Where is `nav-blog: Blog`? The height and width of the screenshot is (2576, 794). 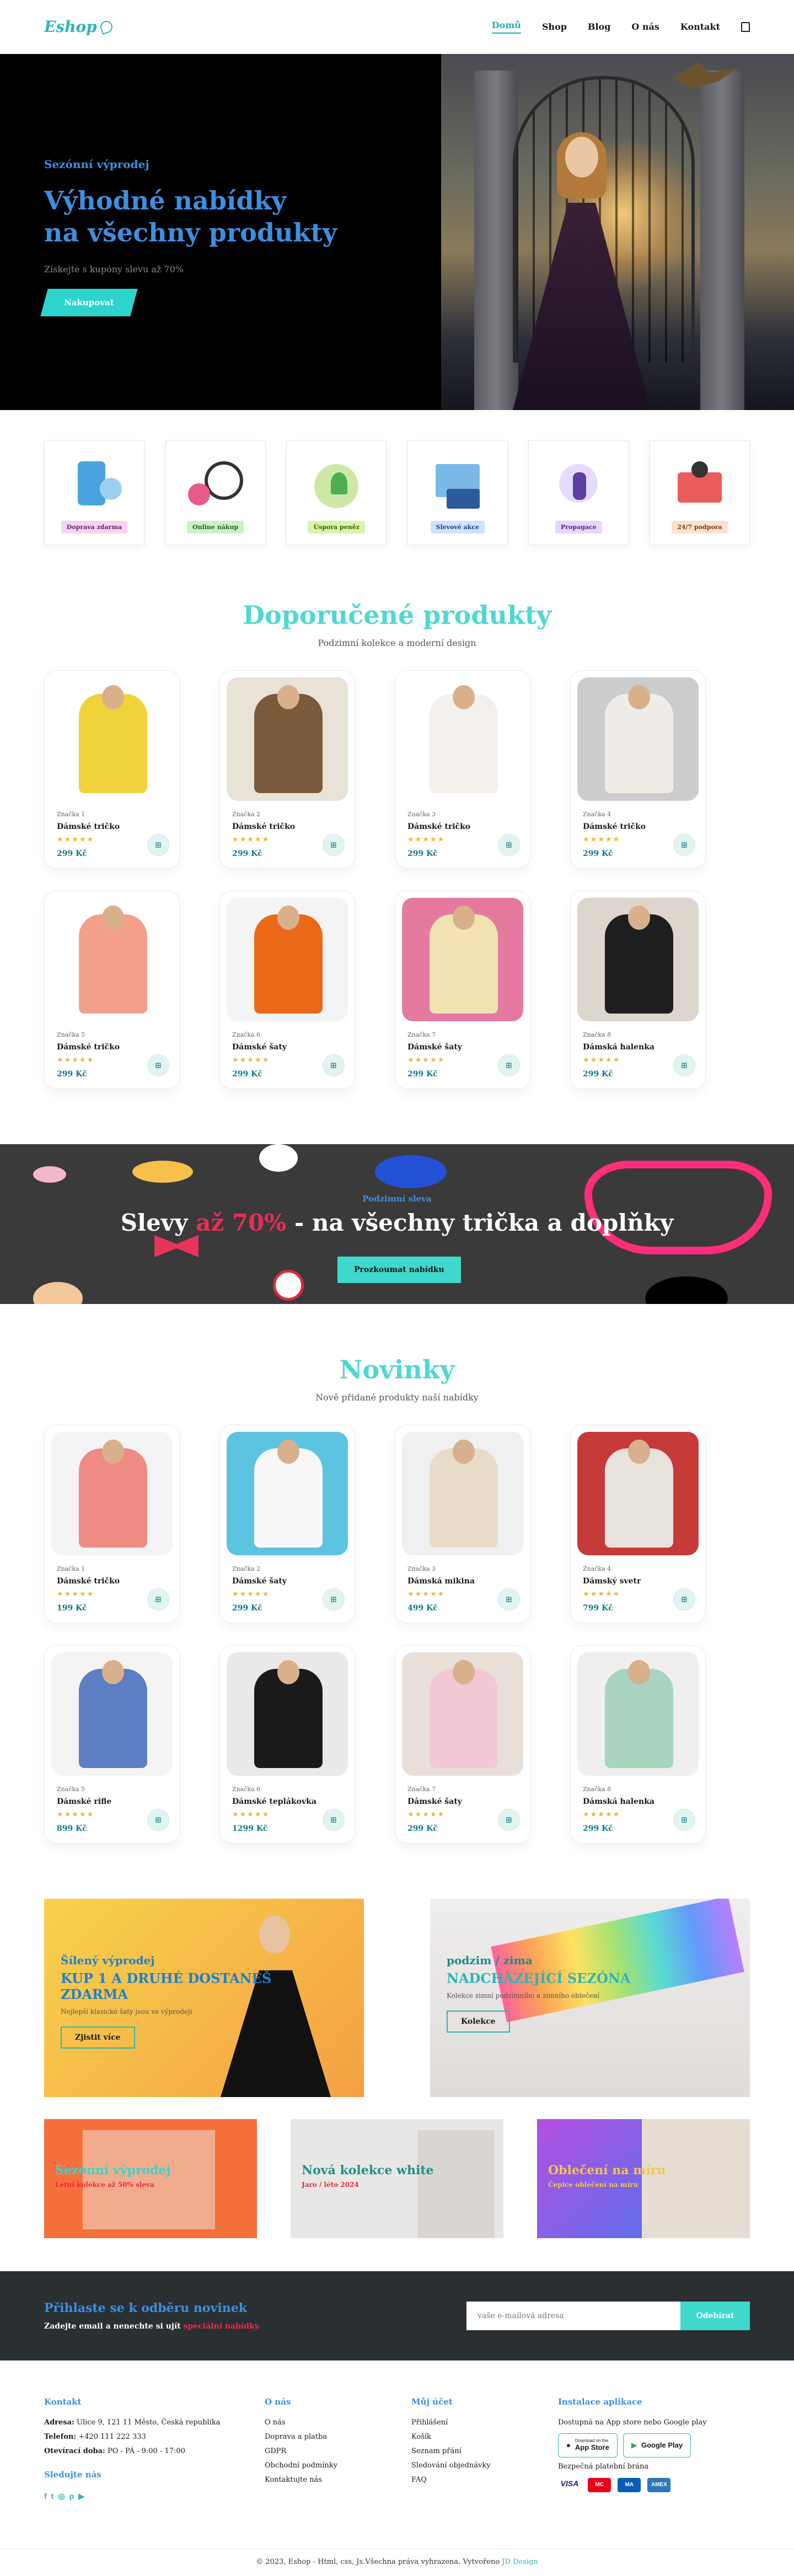 nav-blog: Blog is located at coordinates (599, 27).